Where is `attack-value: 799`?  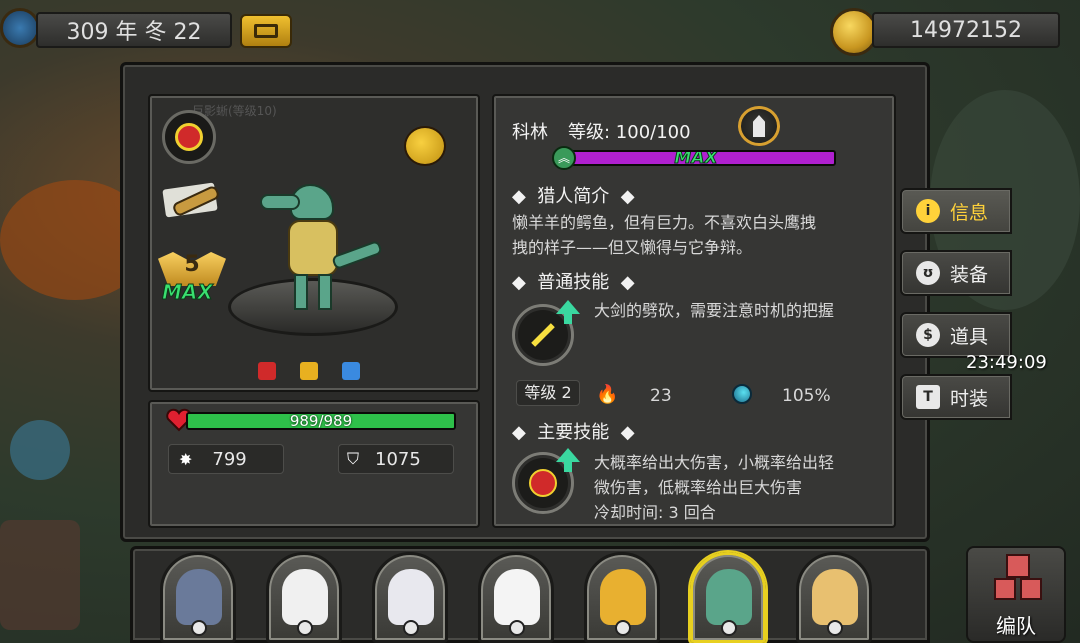
attack-value: 799 is located at coordinates (229, 459).